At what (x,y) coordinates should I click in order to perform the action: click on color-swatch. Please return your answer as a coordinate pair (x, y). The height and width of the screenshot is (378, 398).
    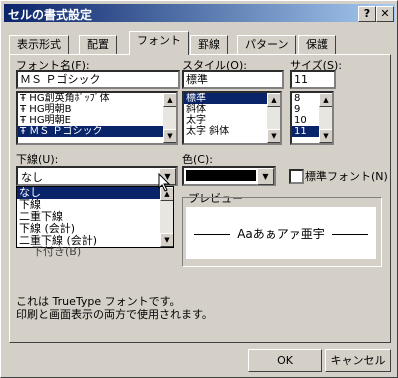
    Looking at the image, I should click on (221, 175).